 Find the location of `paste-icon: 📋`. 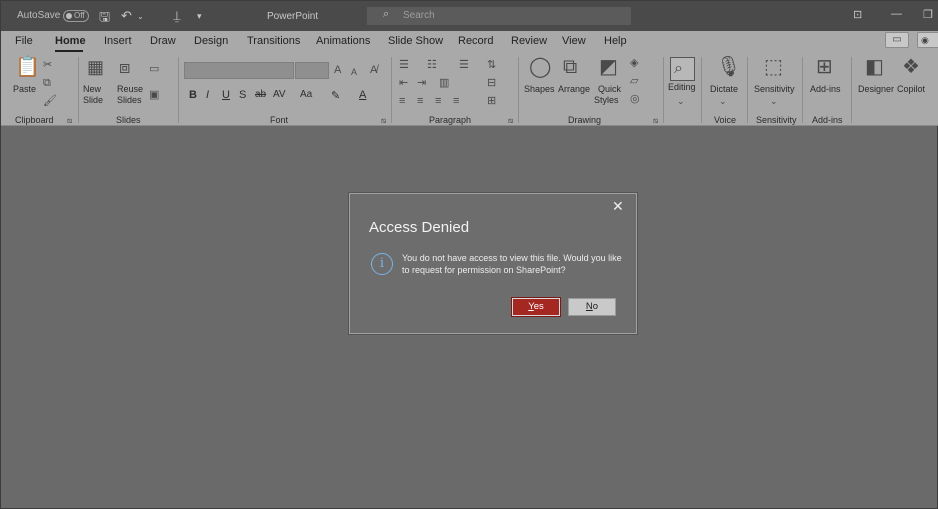

paste-icon: 📋 is located at coordinates (27, 67).